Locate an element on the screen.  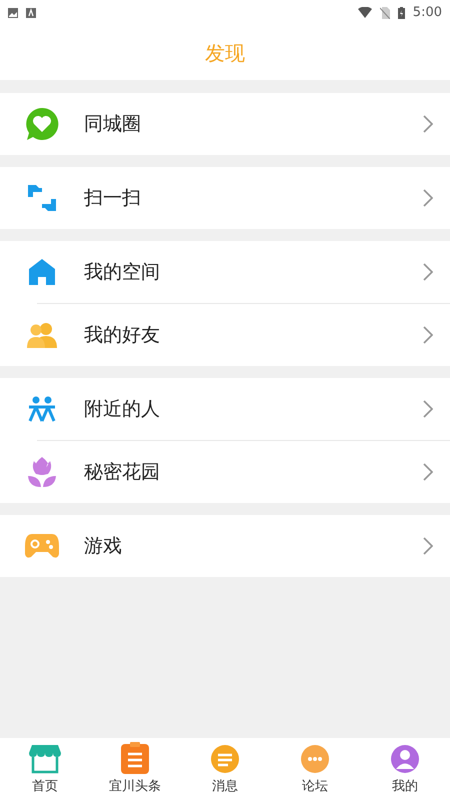
tab-label: 我的 is located at coordinates (405, 786).